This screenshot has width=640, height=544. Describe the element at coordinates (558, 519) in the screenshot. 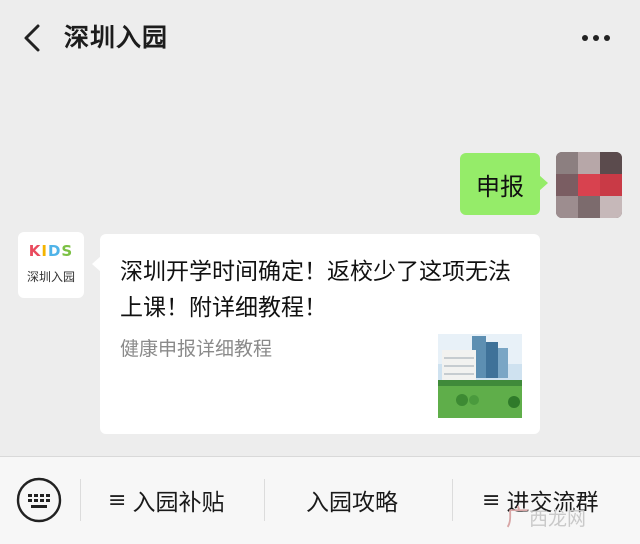

I see `watermark-text: 西龙网` at that location.